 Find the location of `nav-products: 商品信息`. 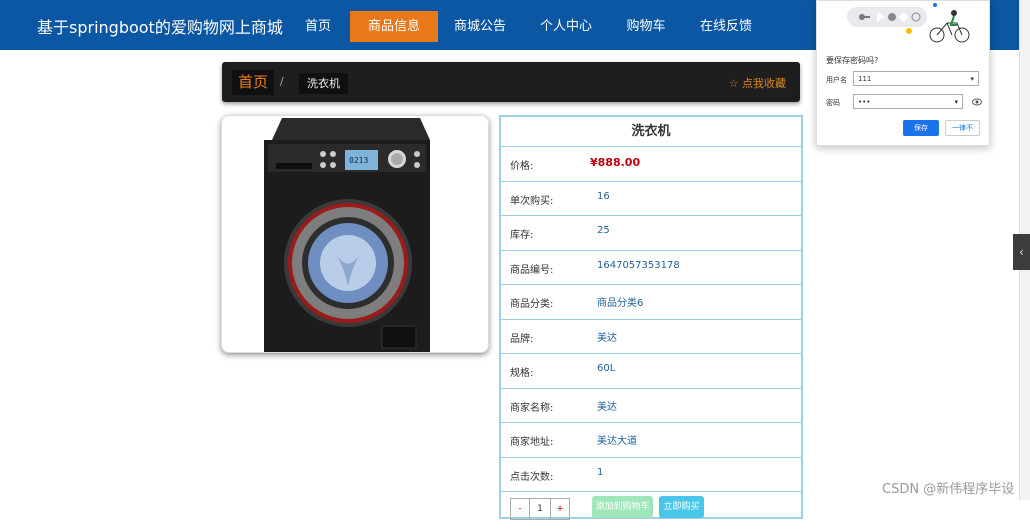

nav-products: 商品信息 is located at coordinates (394, 26).